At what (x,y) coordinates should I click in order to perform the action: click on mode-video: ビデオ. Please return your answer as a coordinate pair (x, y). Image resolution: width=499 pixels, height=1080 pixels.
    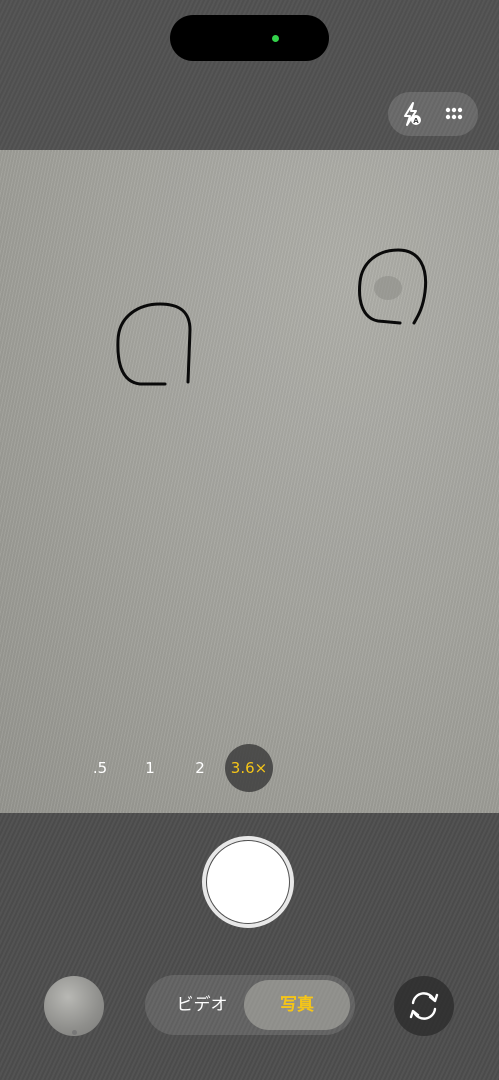
    Looking at the image, I should click on (202, 1005).